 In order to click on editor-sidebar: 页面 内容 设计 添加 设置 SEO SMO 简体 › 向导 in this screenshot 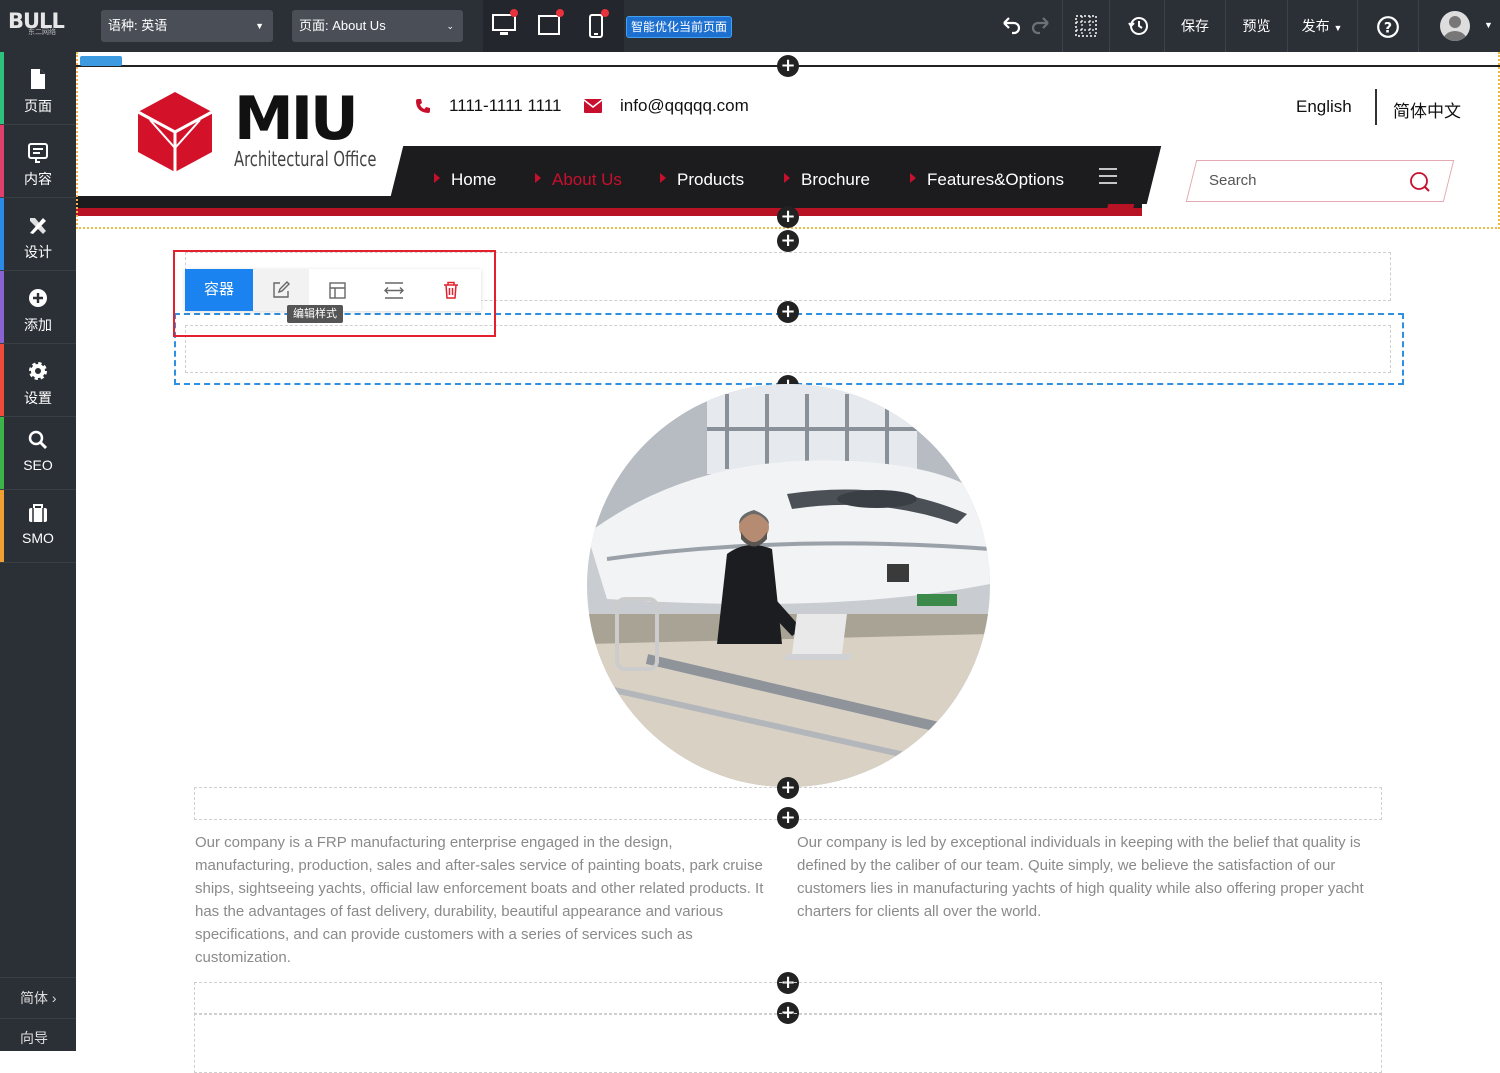, I will do `click(38, 551)`.